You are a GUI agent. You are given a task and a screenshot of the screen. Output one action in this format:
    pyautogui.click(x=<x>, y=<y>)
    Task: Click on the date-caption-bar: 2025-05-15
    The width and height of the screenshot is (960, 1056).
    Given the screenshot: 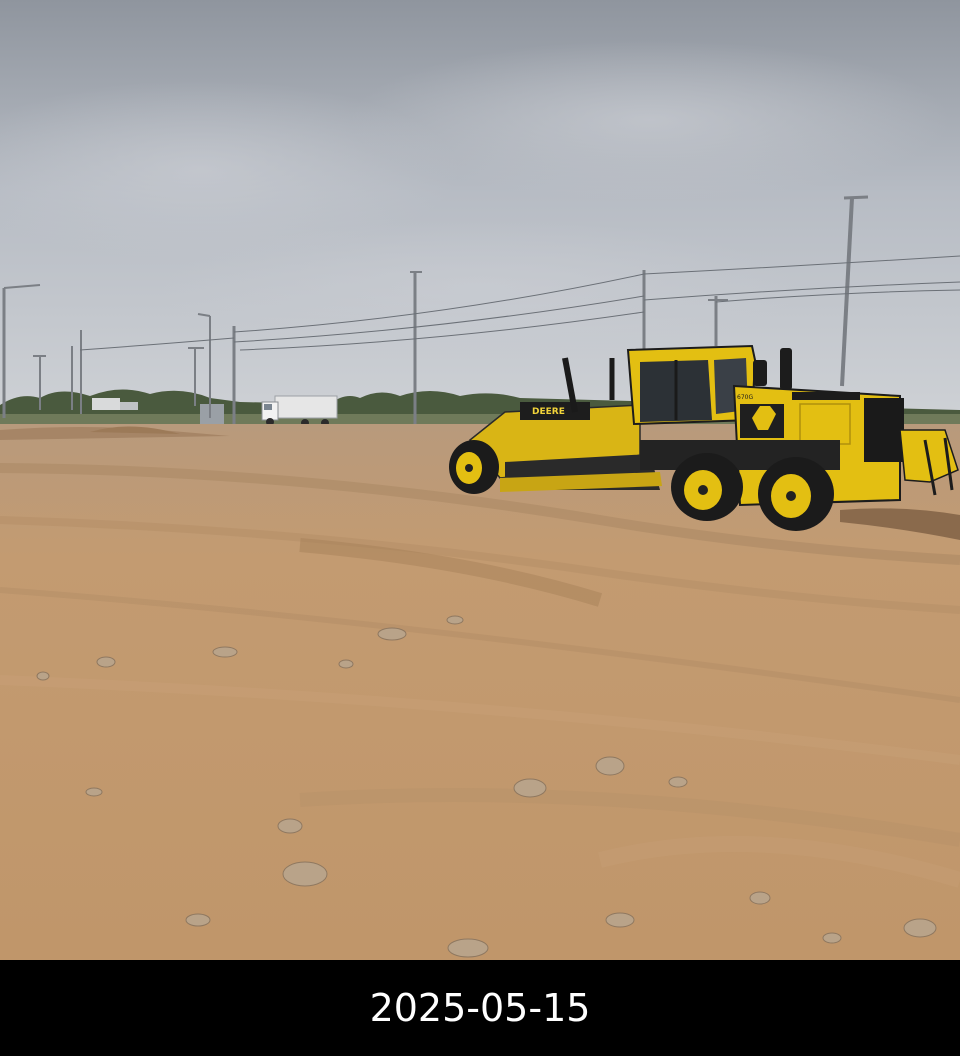 What is the action you would take?
    pyautogui.click(x=480, y=1008)
    